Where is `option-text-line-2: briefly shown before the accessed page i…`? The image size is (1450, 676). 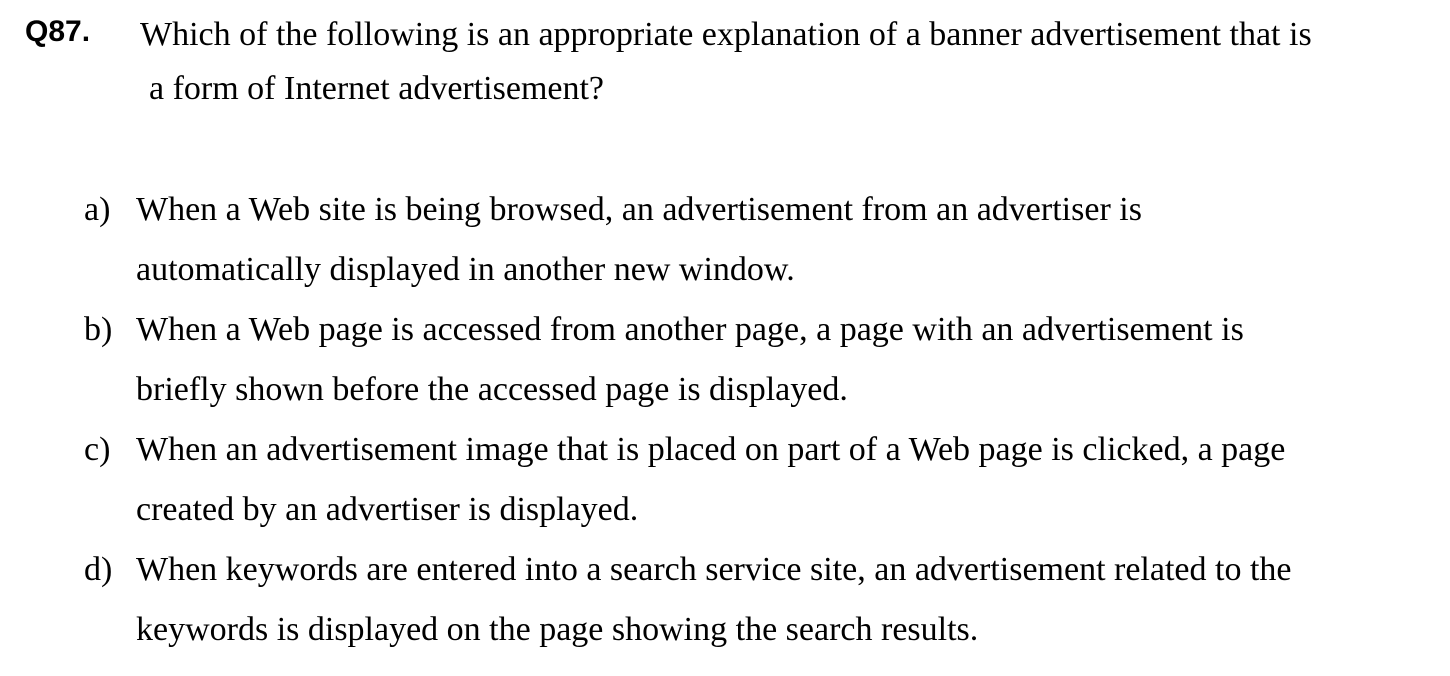
option-text-line-2: briefly shown before the accessed page i… is located at coordinates (492, 389).